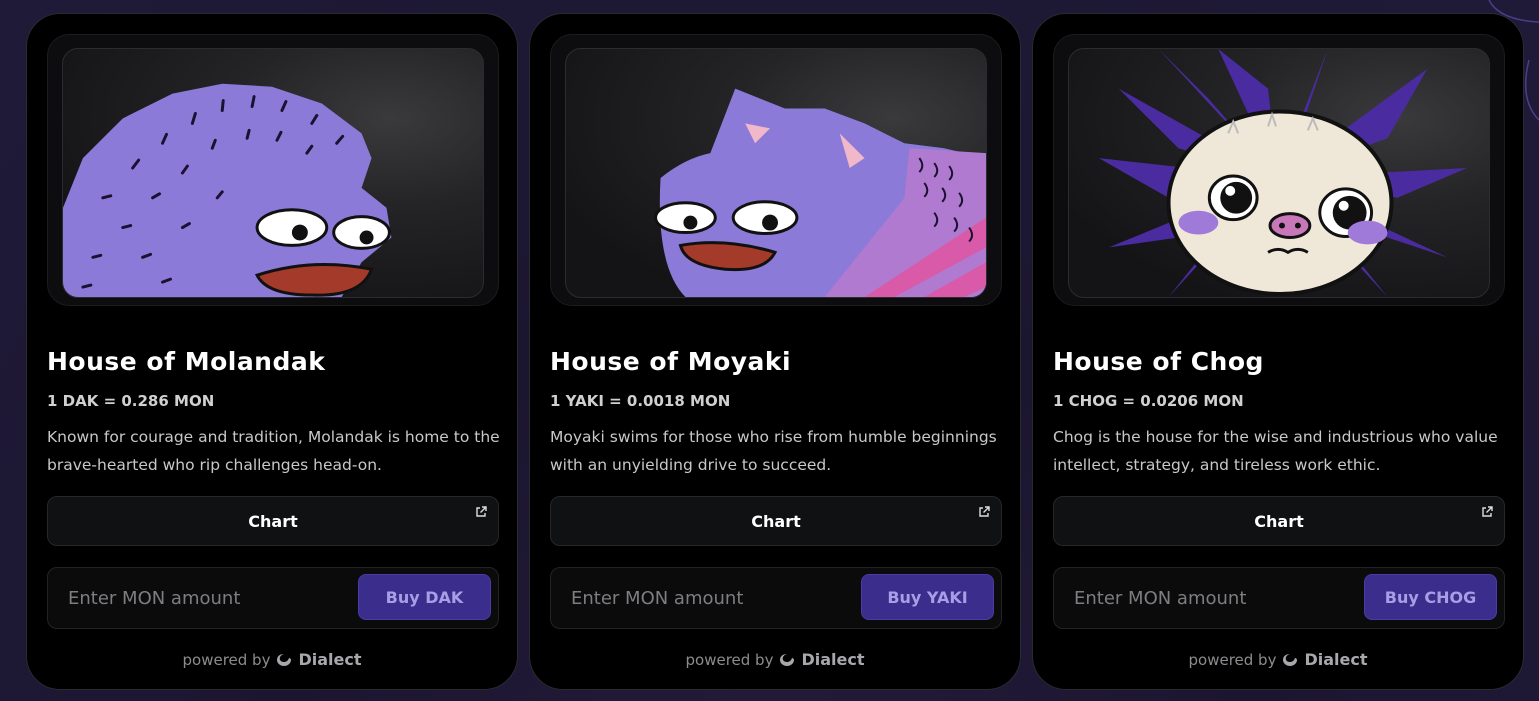  Describe the element at coordinates (927, 597) in the screenshot. I see `buy-yaki-button: Buy YAKI` at that location.